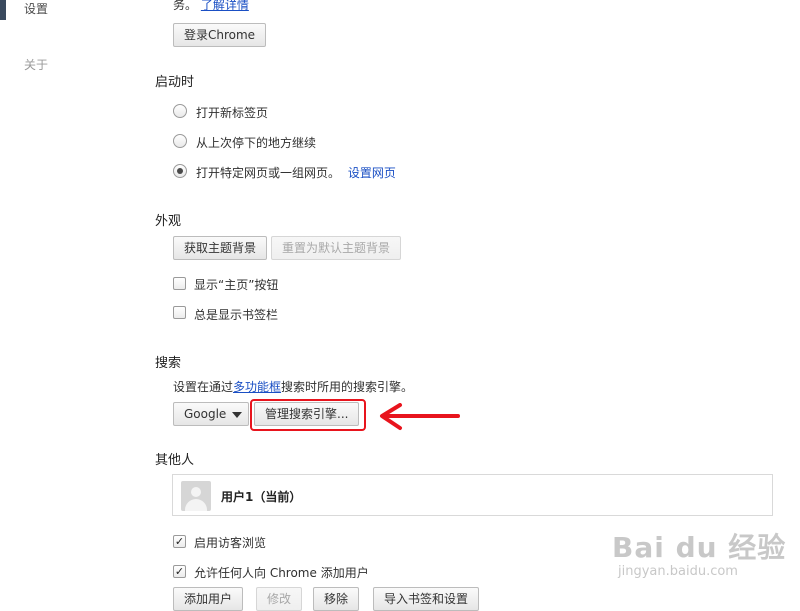 The width and height of the screenshot is (800, 611). I want to click on startup-specific-pages-text: 打开特定网页或一组网页。, so click(268, 173).